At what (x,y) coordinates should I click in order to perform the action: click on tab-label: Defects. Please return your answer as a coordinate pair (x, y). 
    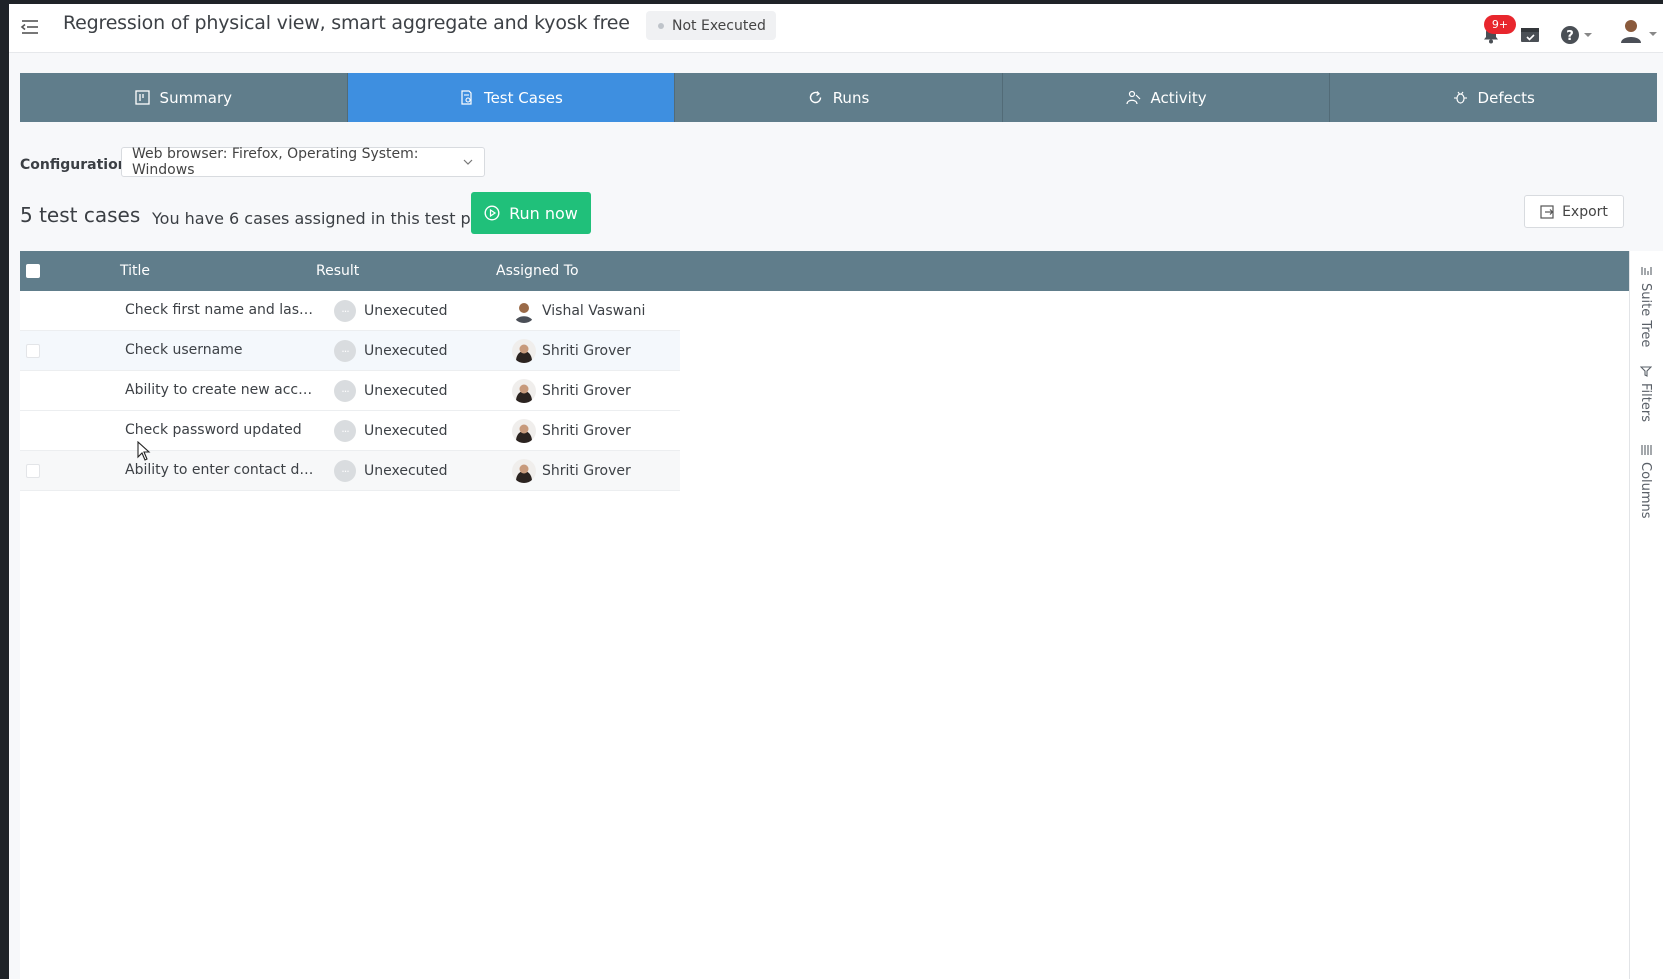
    Looking at the image, I should click on (1506, 97).